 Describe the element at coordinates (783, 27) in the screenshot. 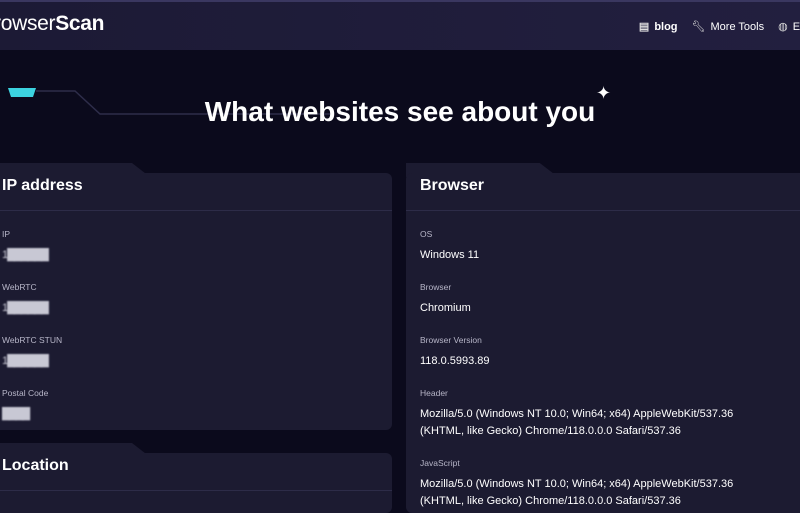

I see `globe-icon: ◍` at that location.